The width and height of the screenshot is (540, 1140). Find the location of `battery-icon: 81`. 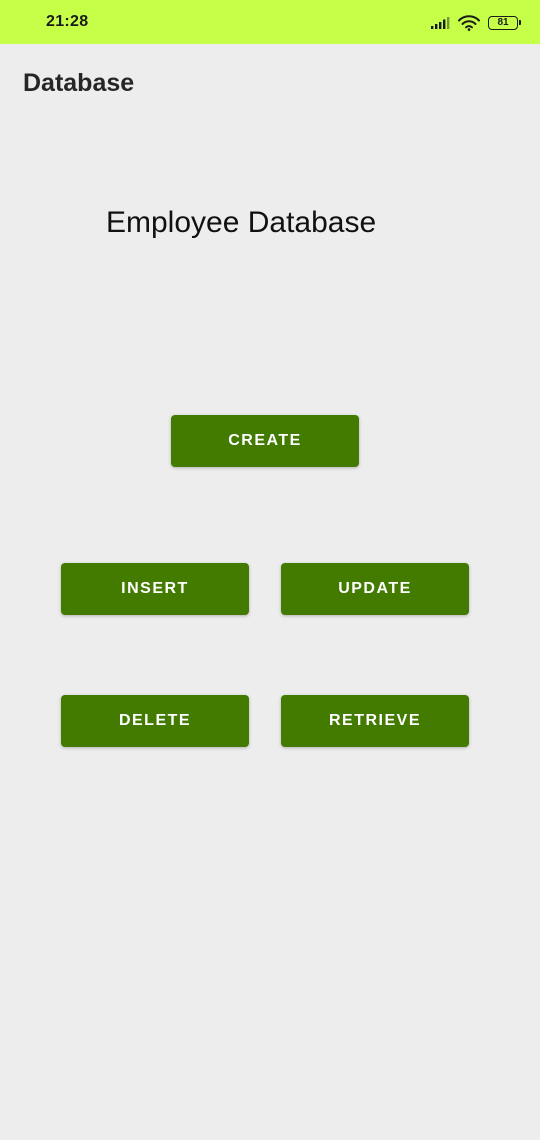

battery-icon: 81 is located at coordinates (504, 23).